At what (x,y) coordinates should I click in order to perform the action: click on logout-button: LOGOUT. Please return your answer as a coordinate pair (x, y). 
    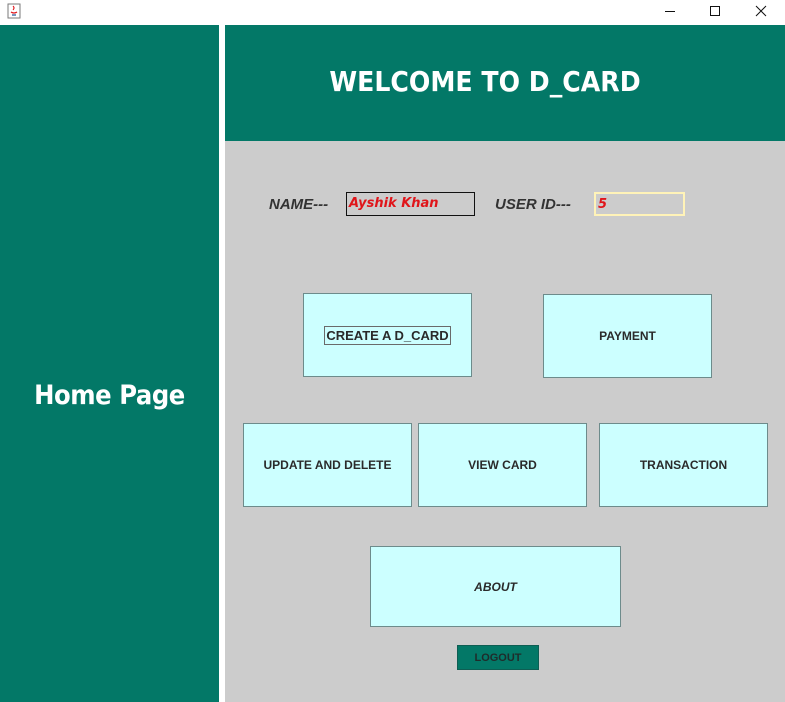
    Looking at the image, I should click on (498, 657).